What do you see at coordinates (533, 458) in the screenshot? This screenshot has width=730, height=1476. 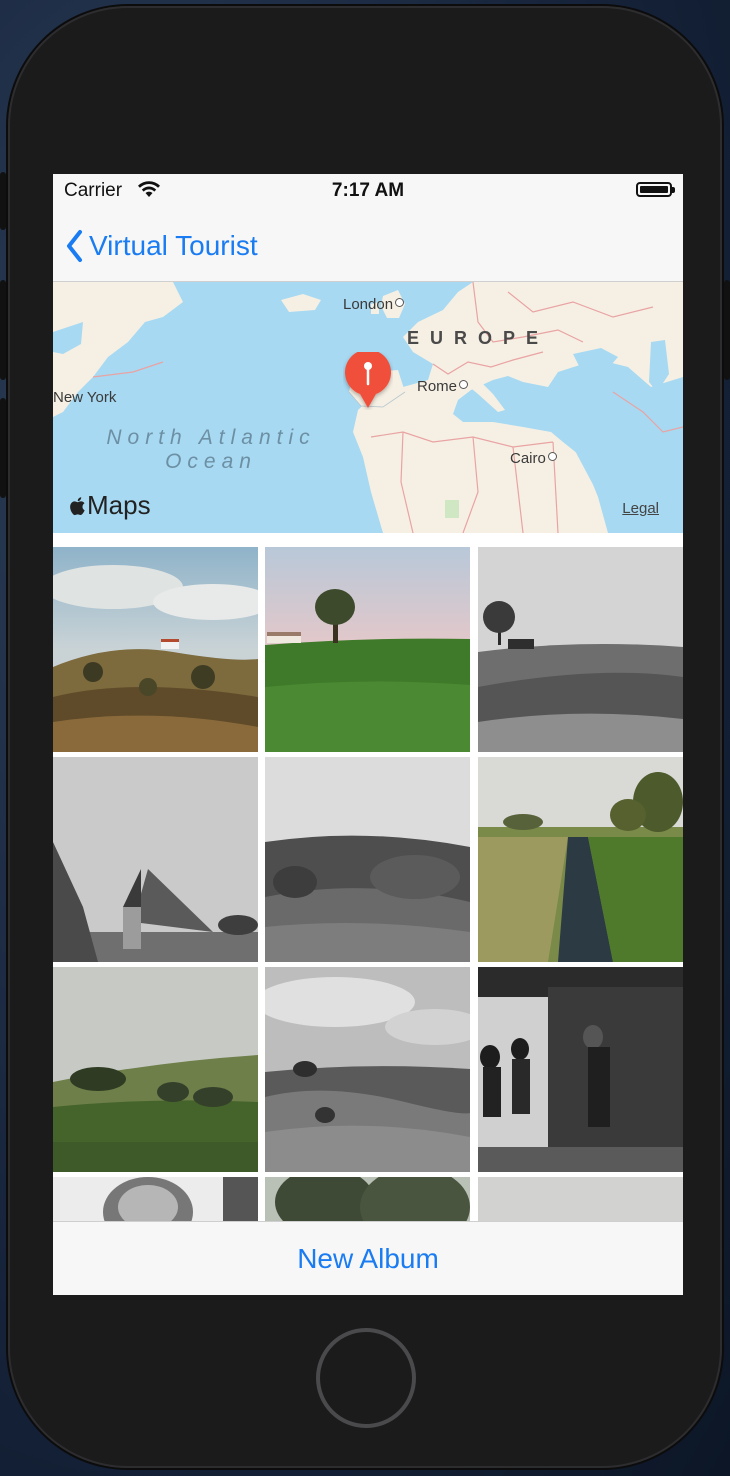 I see `map-label-cairo: Cairo` at bounding box center [533, 458].